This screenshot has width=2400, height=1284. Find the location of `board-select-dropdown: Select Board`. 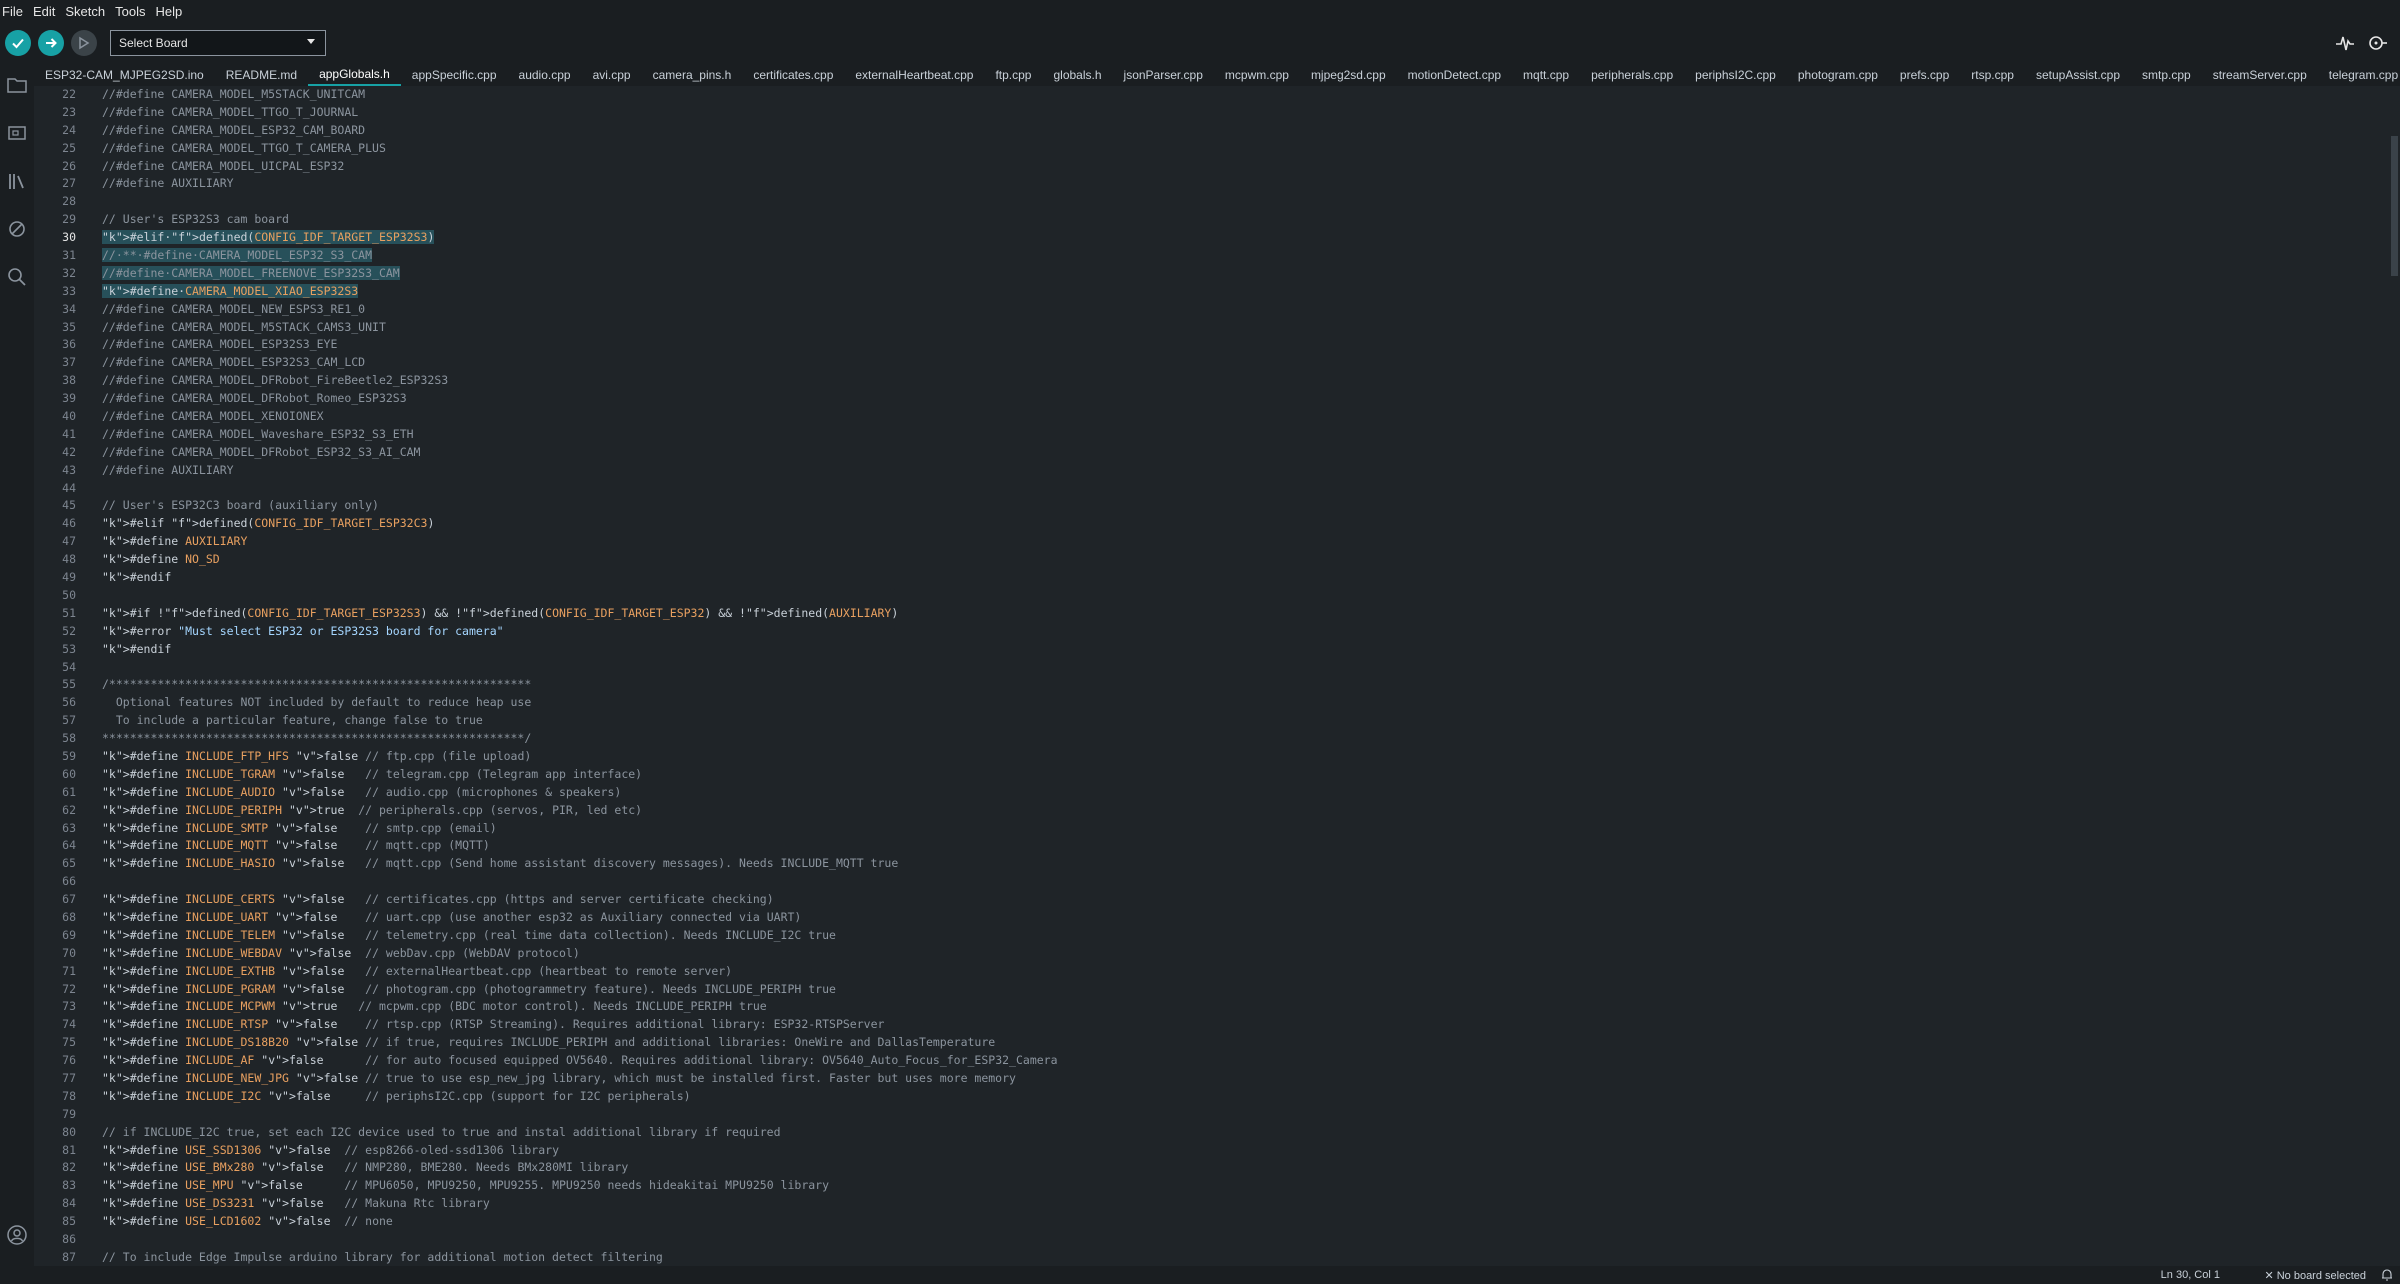

board-select-dropdown: Select Board is located at coordinates (218, 43).